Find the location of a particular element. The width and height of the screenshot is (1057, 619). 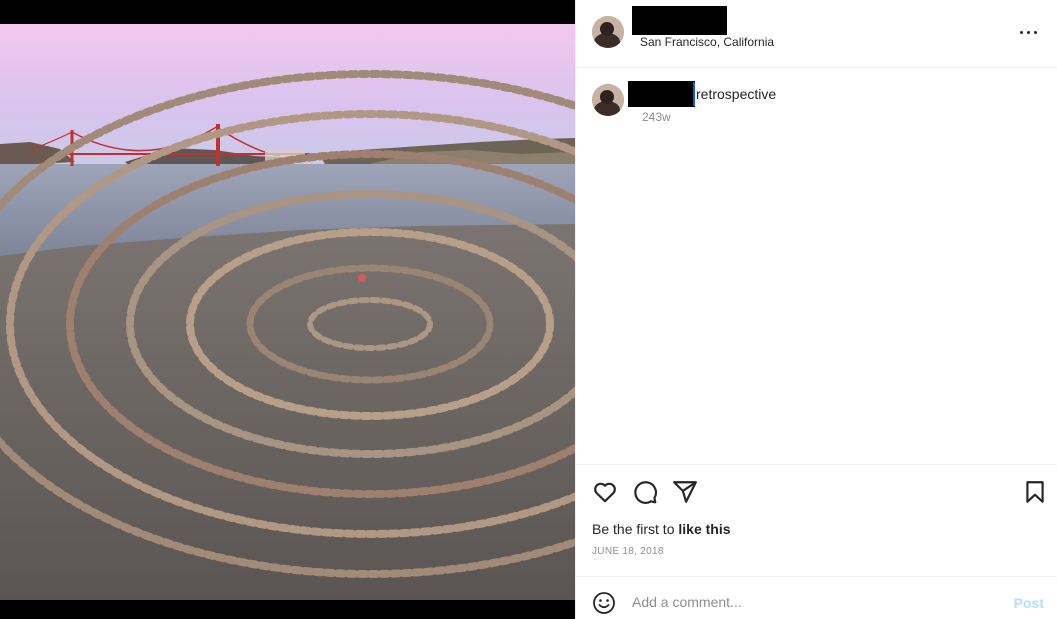

text-cursor-mark is located at coordinates (694, 94).